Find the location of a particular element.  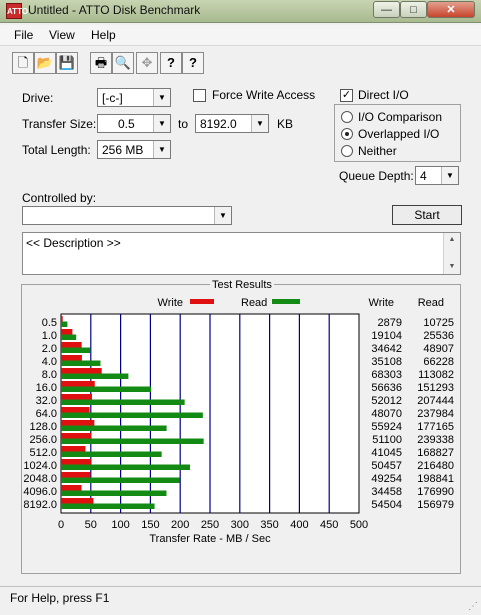

write-value: 55924 is located at coordinates (386, 427).